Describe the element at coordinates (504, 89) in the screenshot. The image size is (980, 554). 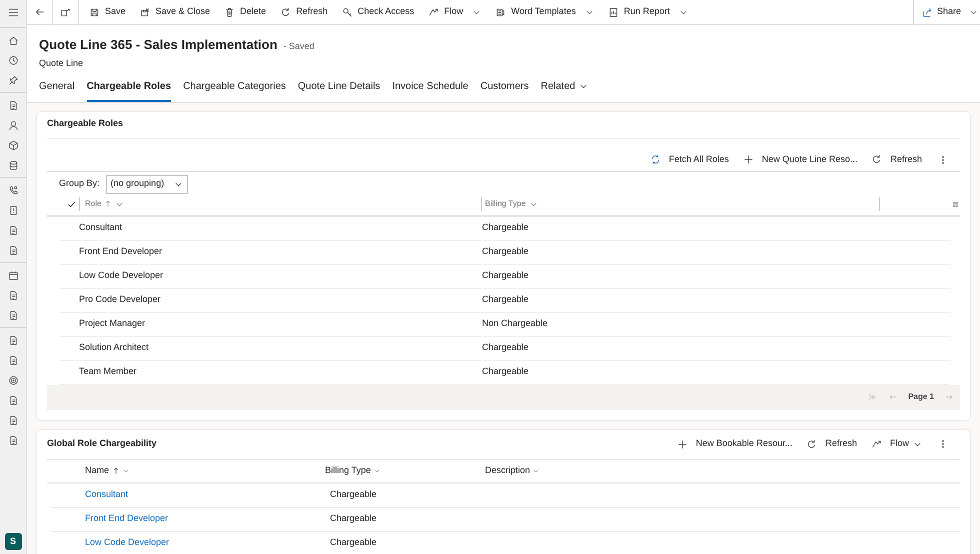
I see `tab: Customers` at that location.